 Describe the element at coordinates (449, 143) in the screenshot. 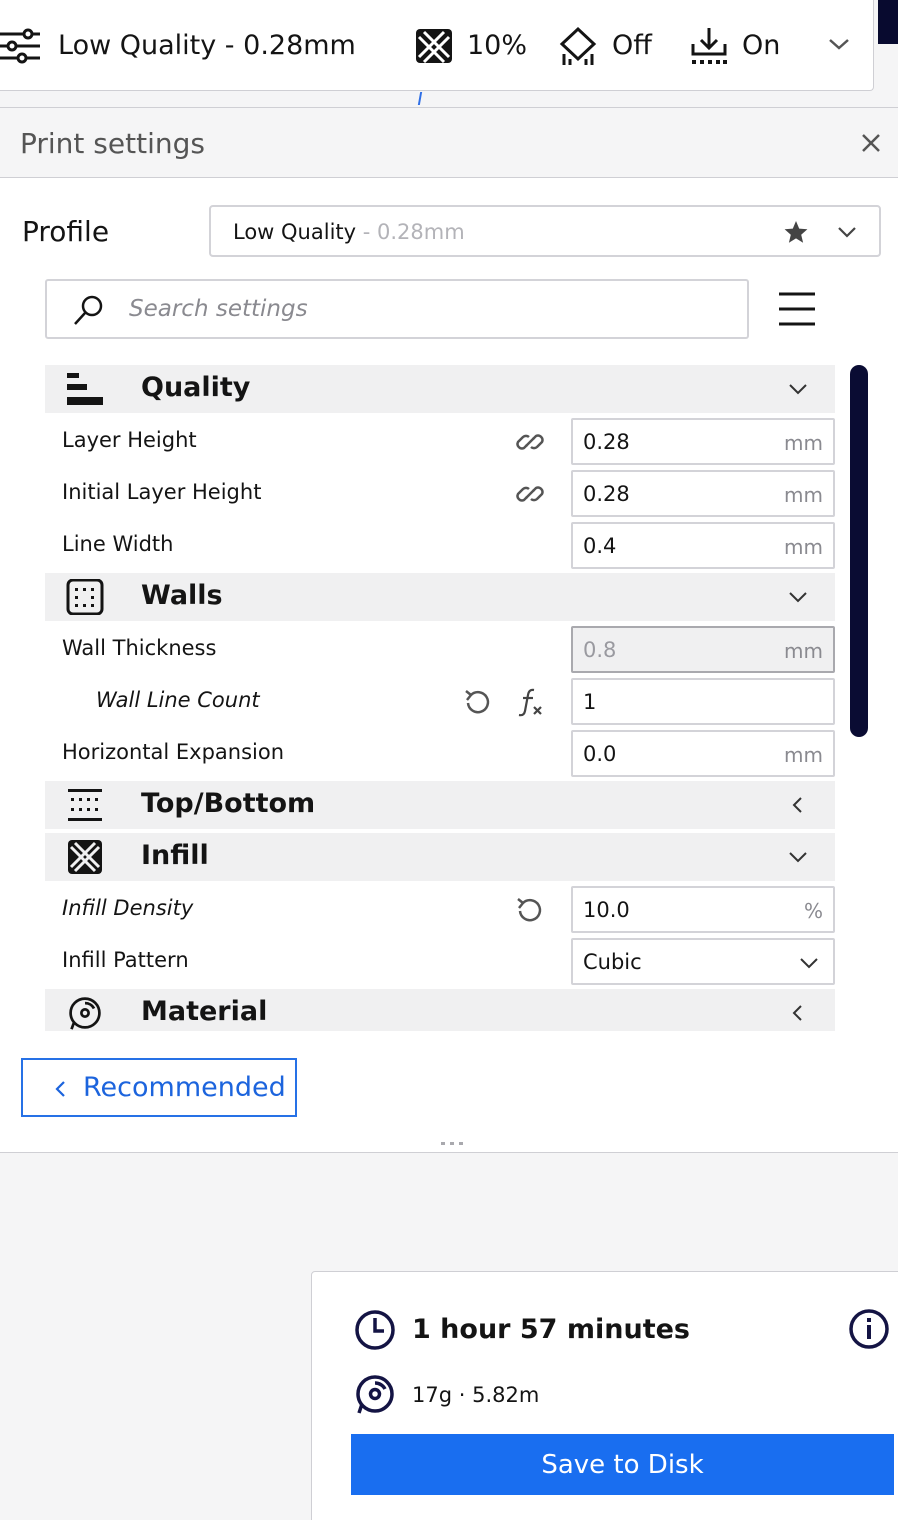

I see `panel-header: Print settings` at that location.